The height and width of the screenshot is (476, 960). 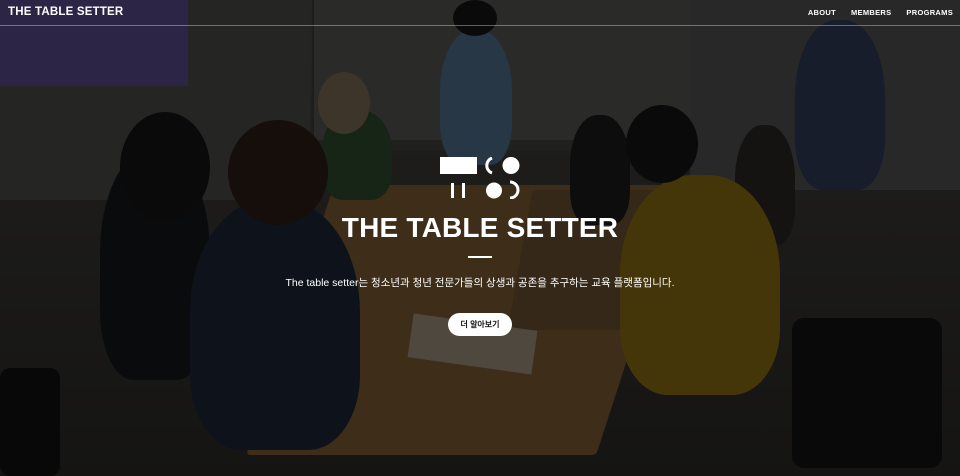 What do you see at coordinates (929, 12) in the screenshot?
I see `nav-link-programs: PROGRAMS` at bounding box center [929, 12].